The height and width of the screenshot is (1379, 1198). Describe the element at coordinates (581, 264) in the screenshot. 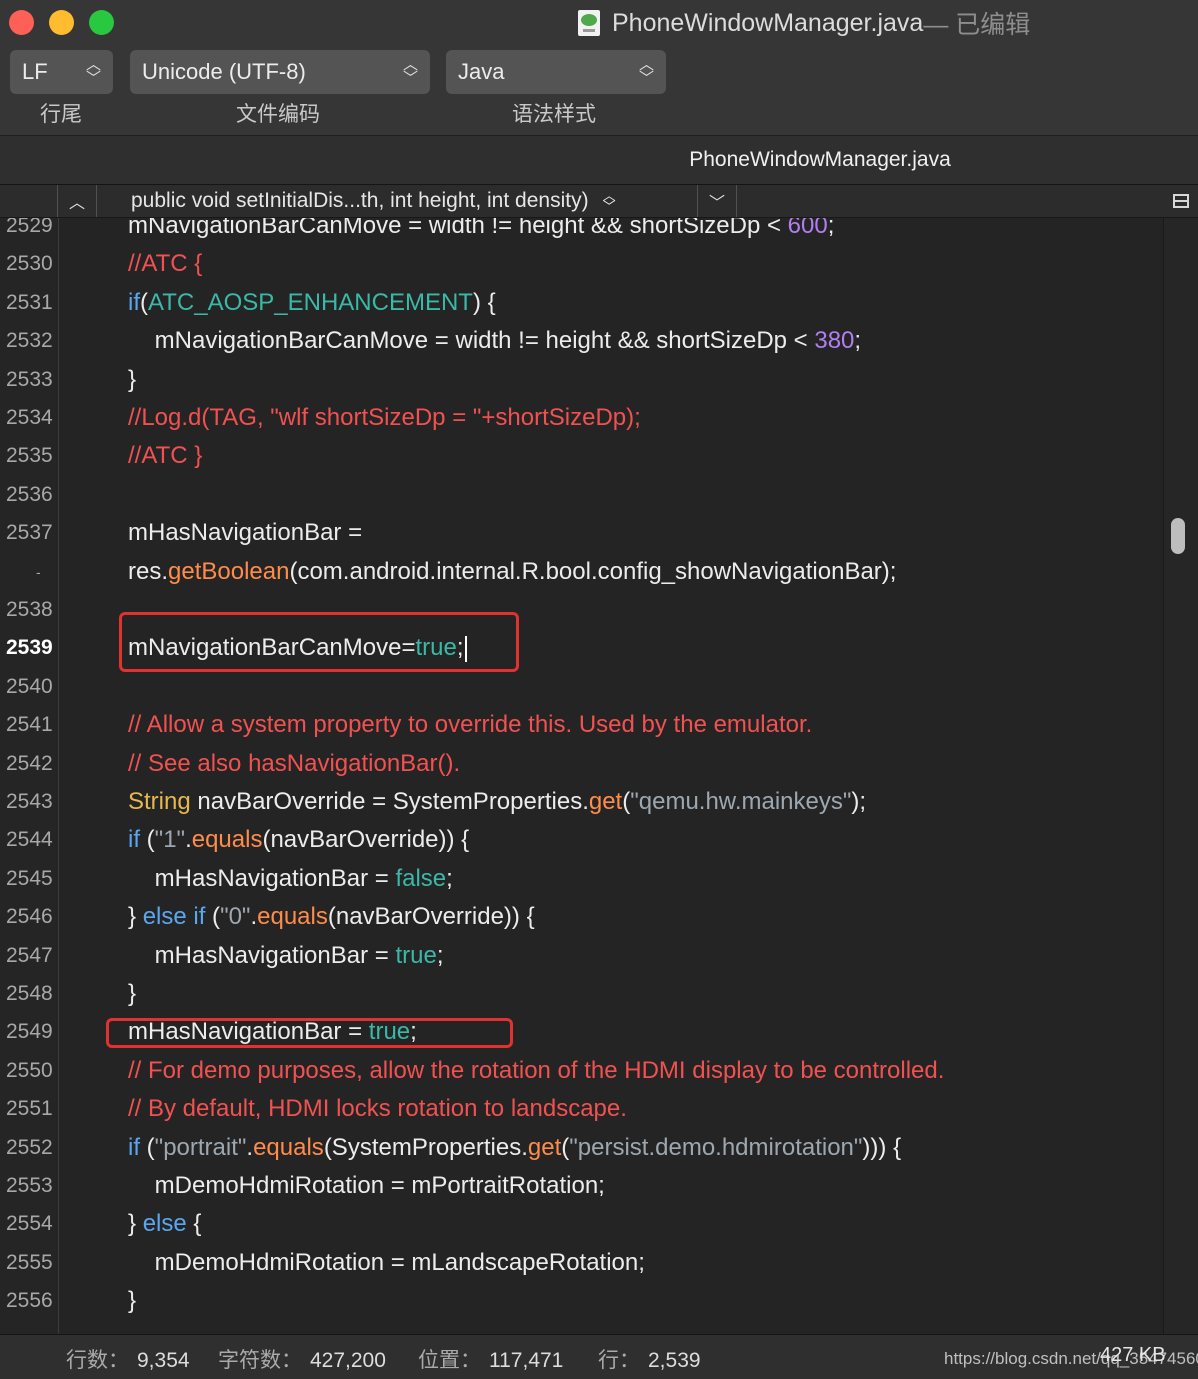

I see `code-line: 2530 //ATC {` at that location.